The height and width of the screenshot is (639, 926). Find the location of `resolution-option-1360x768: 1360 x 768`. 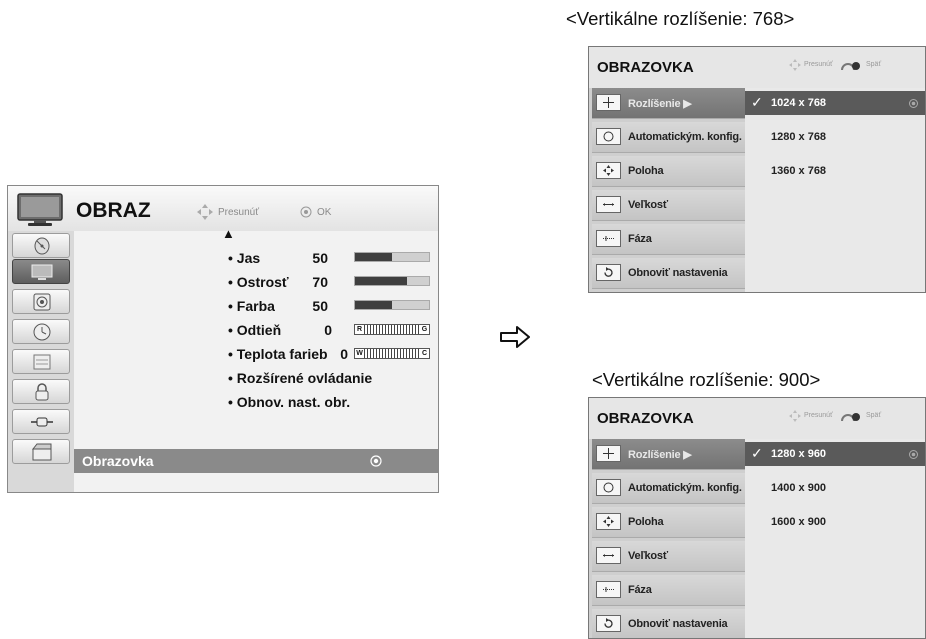

resolution-option-1360x768: 1360 x 768 is located at coordinates (835, 171).